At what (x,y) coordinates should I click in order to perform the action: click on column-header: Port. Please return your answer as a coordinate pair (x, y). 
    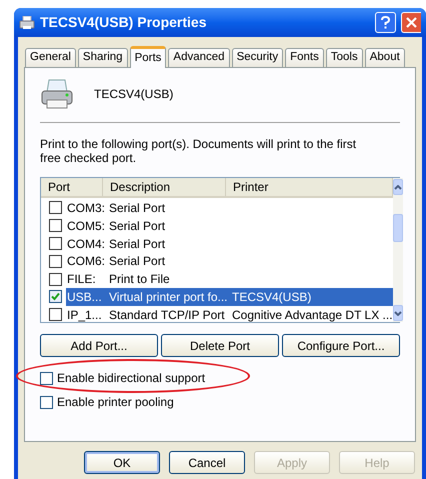
    Looking at the image, I should click on (72, 187).